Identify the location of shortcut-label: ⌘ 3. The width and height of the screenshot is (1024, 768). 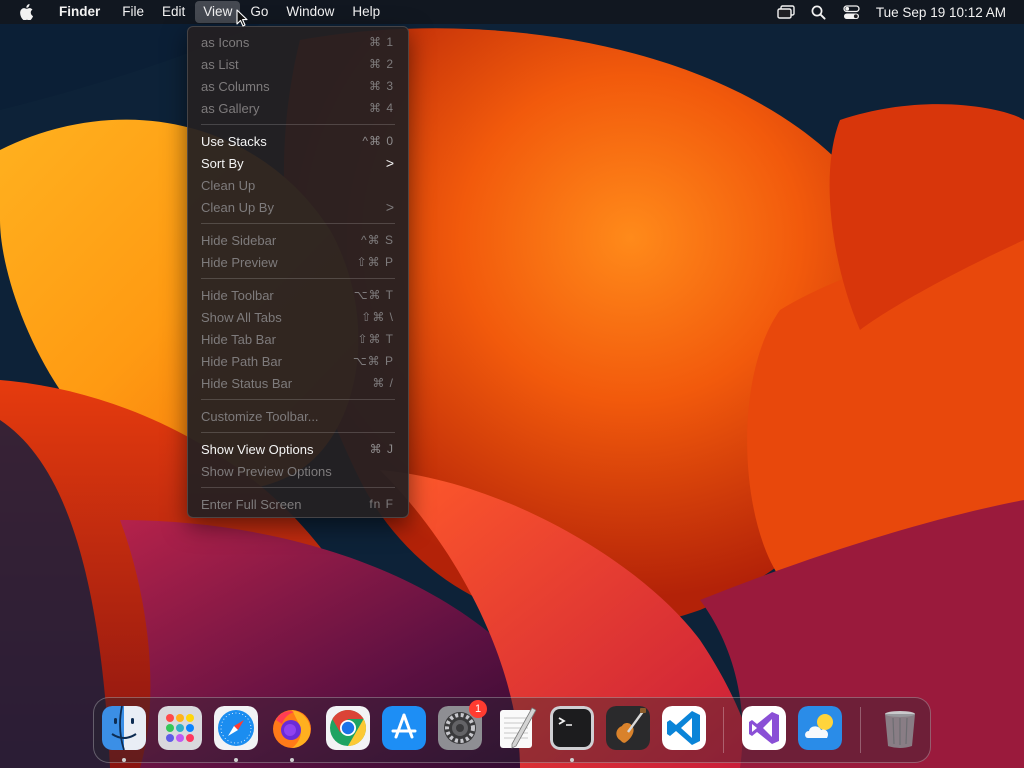
(381, 86).